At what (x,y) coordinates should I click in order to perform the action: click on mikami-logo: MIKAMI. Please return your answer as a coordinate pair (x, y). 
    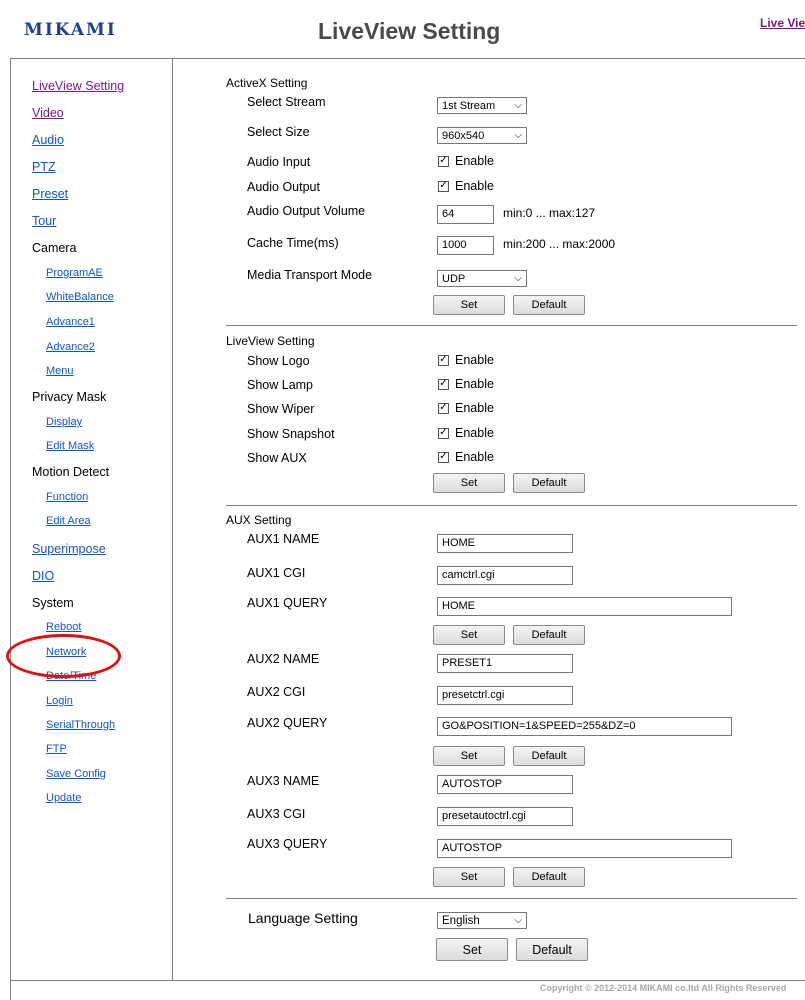
    Looking at the image, I should click on (70, 30).